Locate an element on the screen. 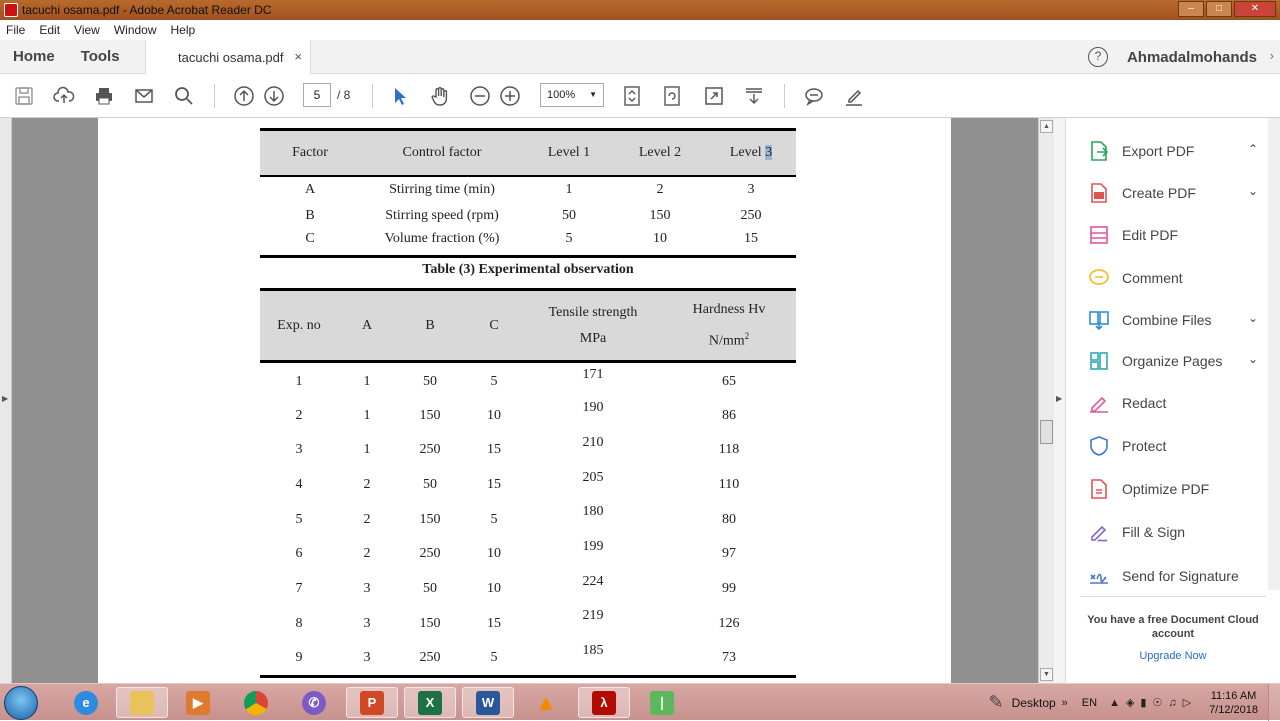 Image resolution: width=1280 pixels, height=721 pixels. scroll-mode-icon is located at coordinates (754, 96).